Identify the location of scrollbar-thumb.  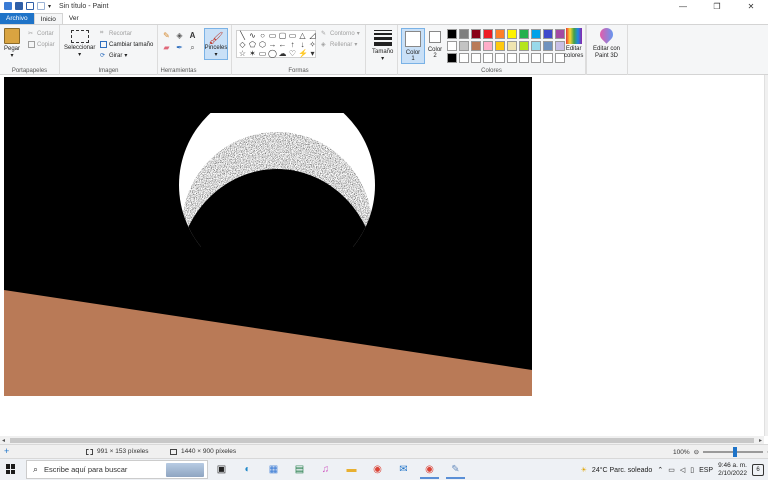
(382, 440).